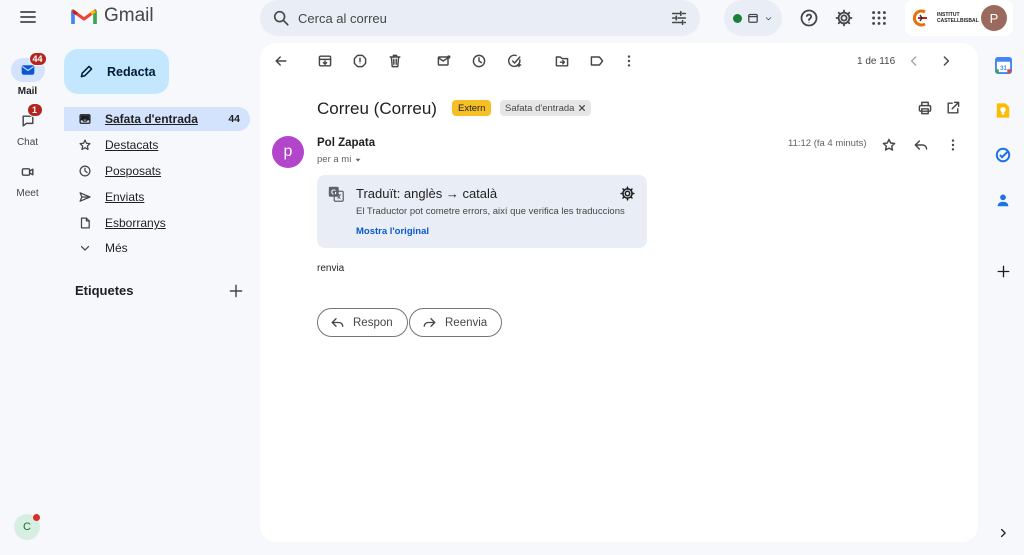 This screenshot has width=1024, height=555. I want to click on nav-item-drafts: Esborranys, so click(157, 223).